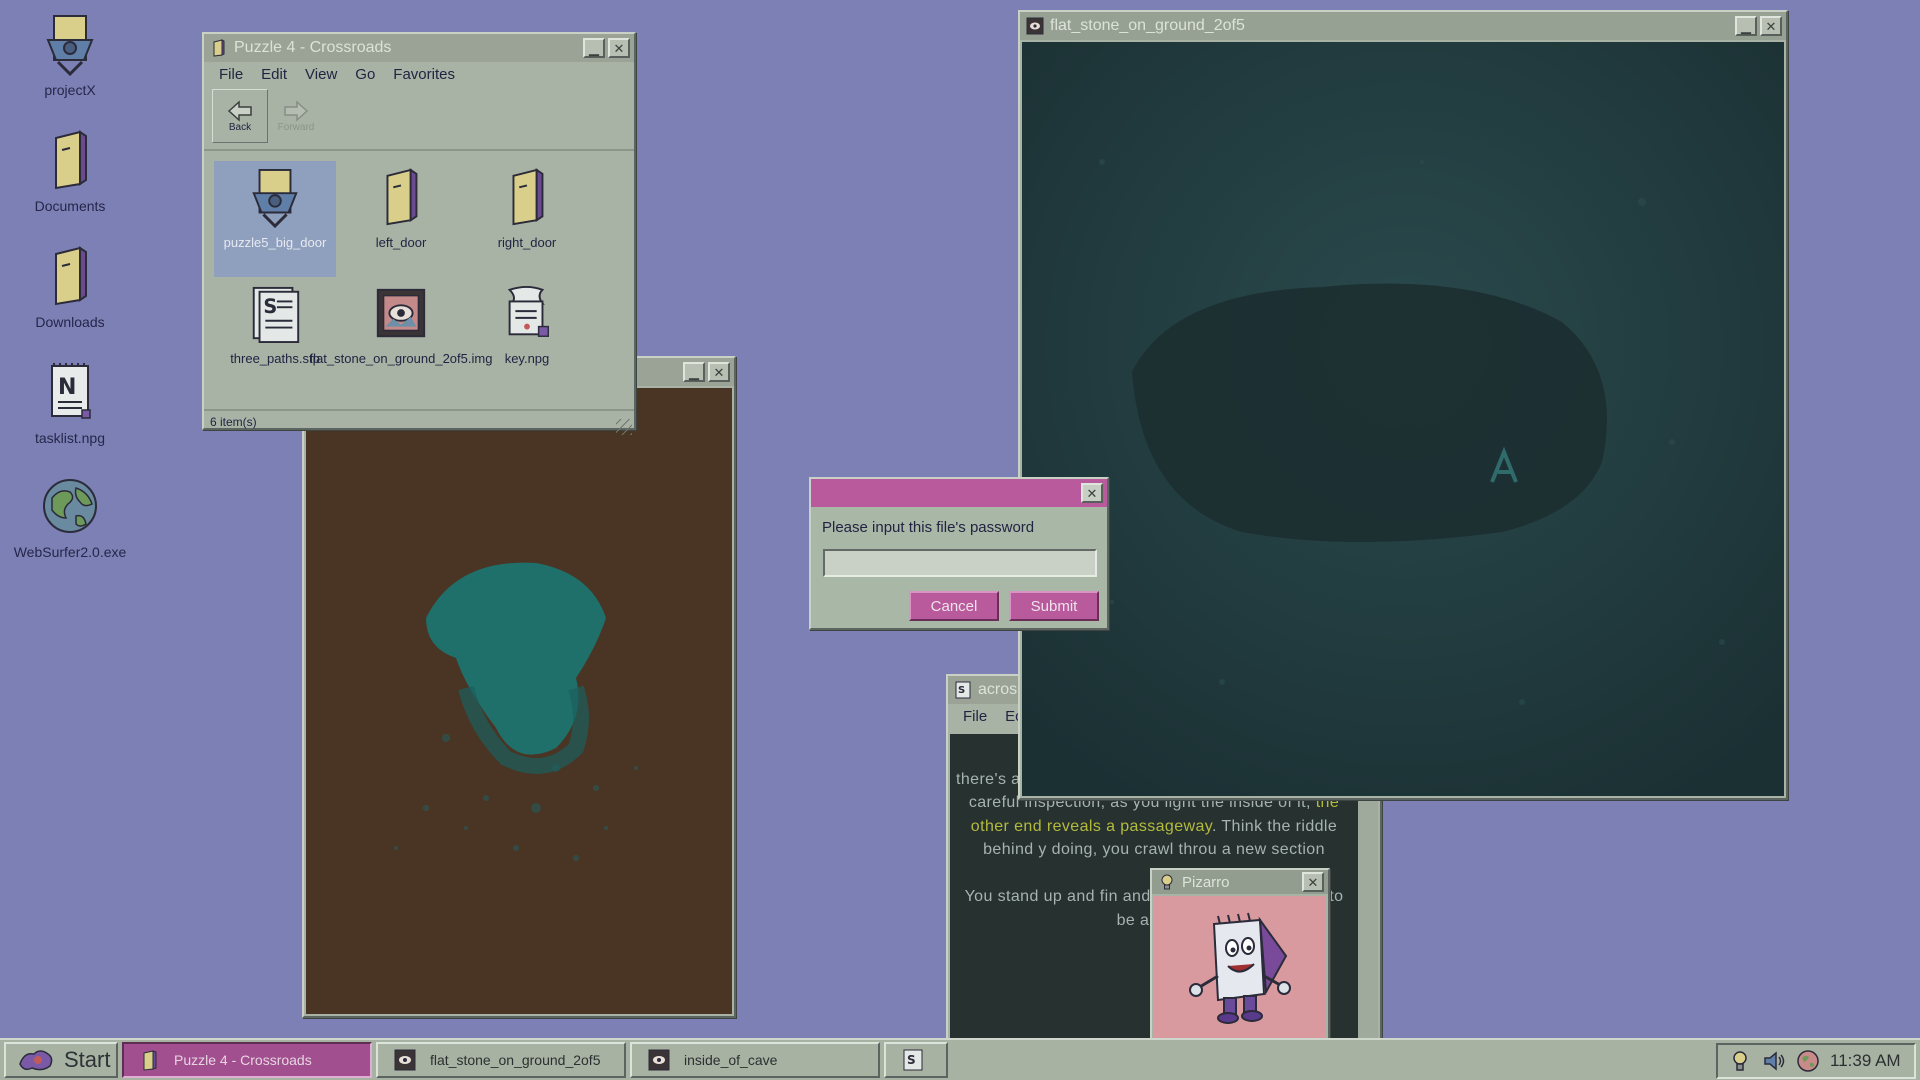  I want to click on pizarro-assistant-window: Pizarro ✕, so click(1240, 964).